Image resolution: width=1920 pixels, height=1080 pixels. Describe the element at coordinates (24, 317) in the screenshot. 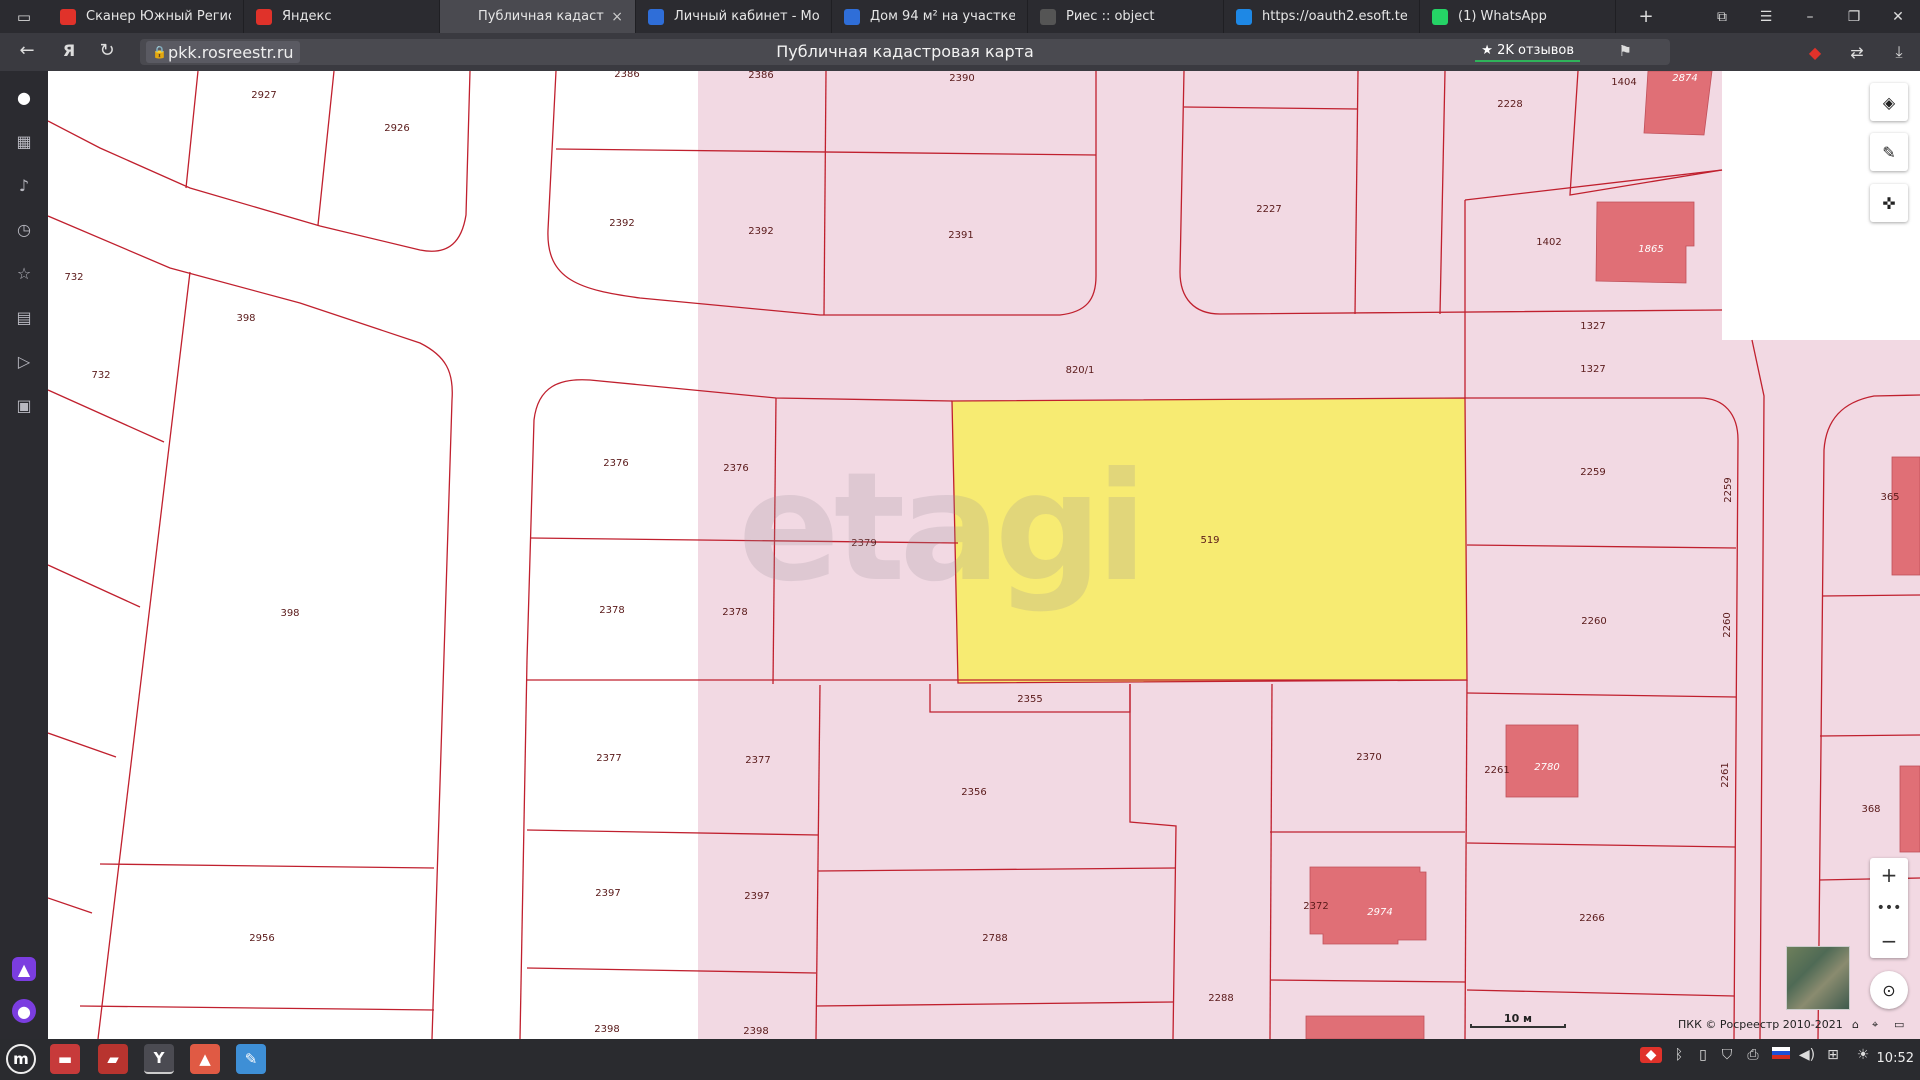

I see `collections-icon: ▤` at that location.